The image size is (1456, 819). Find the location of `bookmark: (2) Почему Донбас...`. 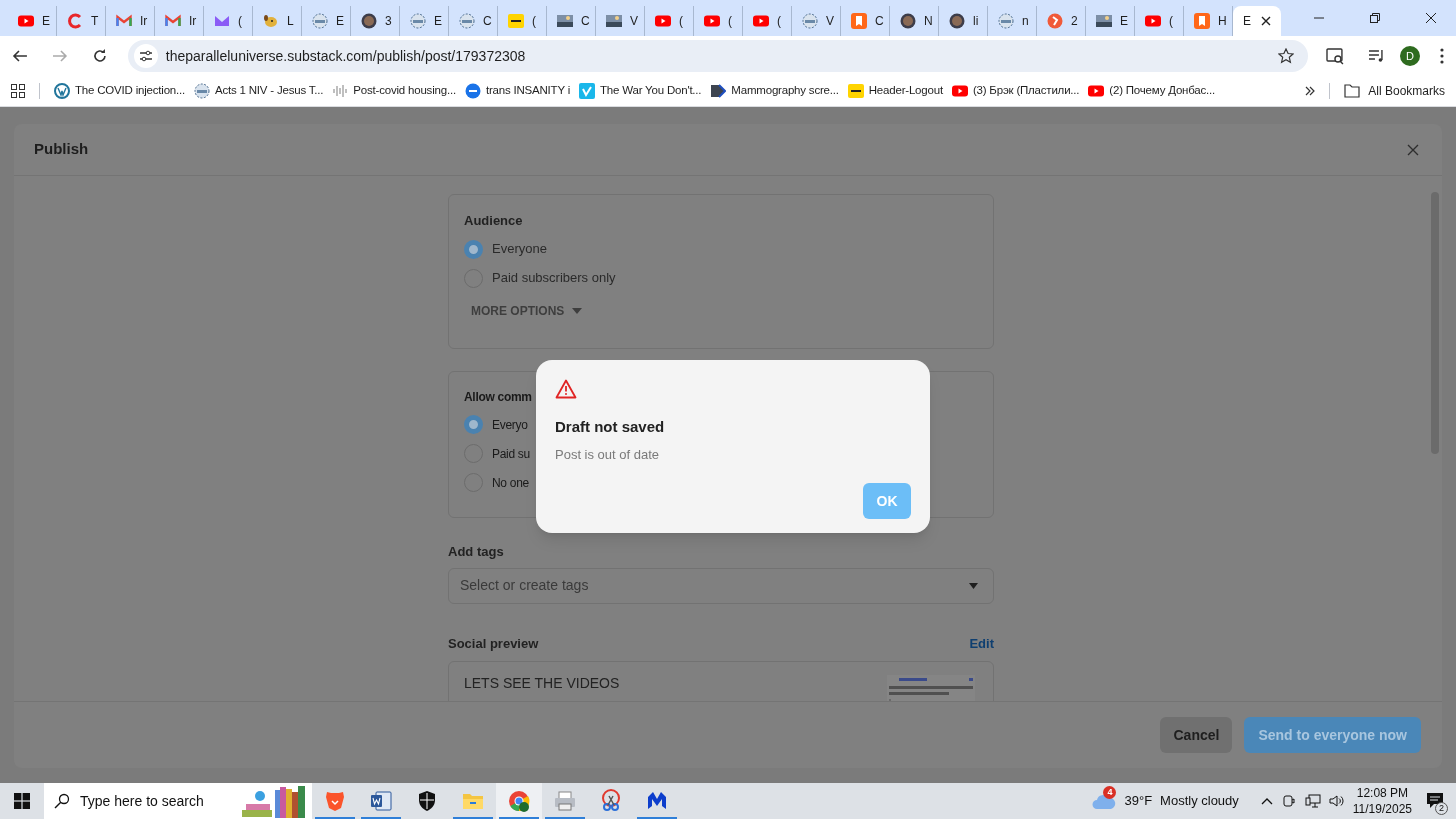

bookmark: (2) Почему Донбас... is located at coordinates (1152, 91).